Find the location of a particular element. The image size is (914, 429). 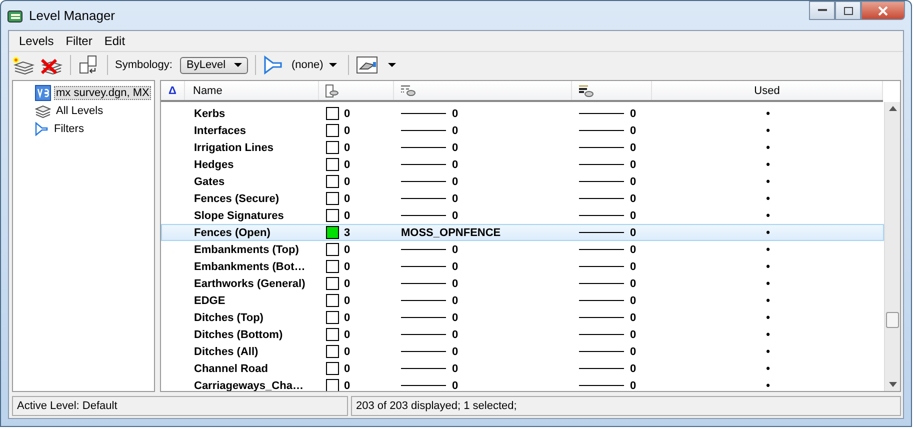

style-column-icon is located at coordinates (408, 91).